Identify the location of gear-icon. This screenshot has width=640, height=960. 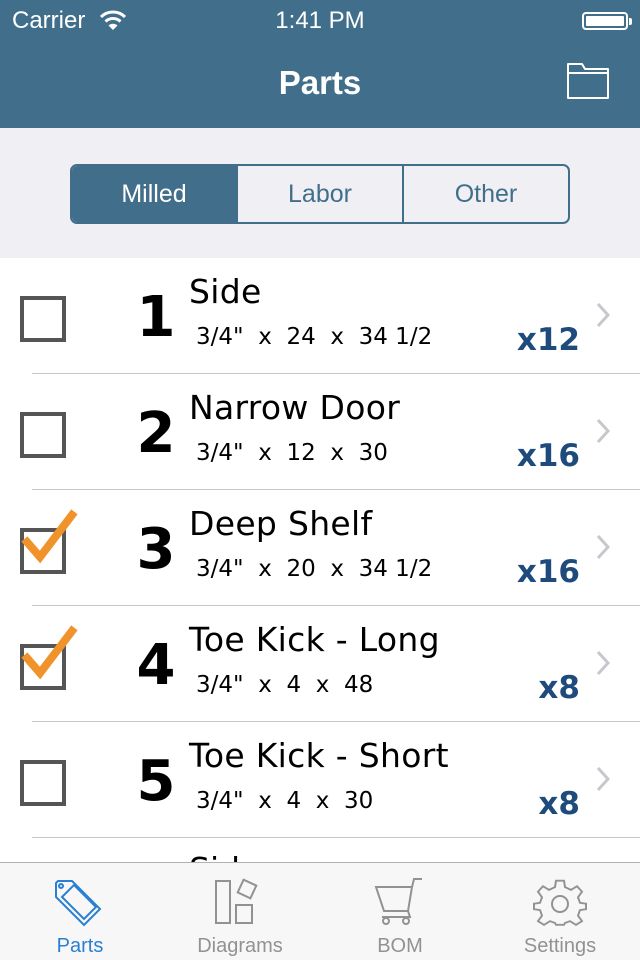
(560, 902).